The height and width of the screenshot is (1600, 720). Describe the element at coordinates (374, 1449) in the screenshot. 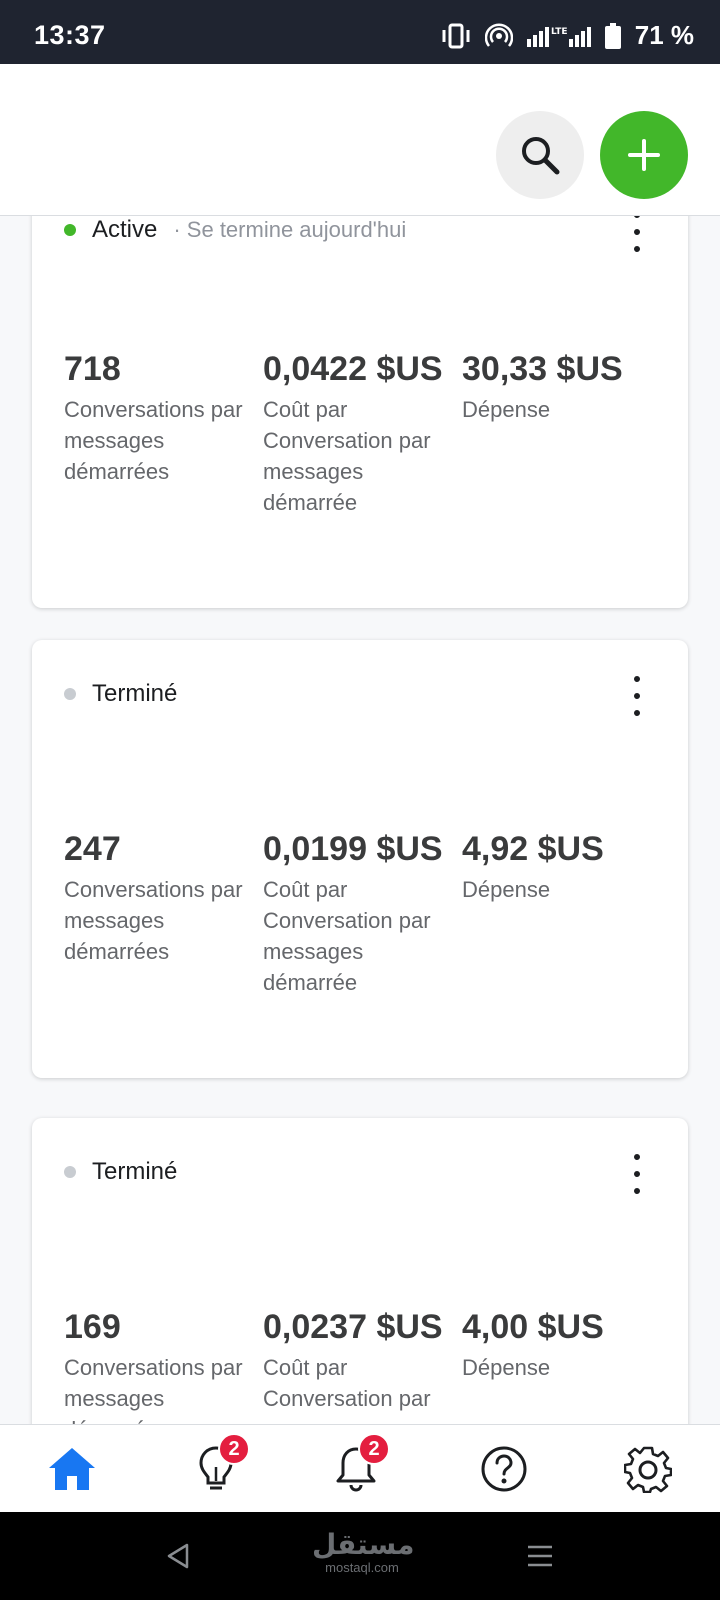

I see `notifications-badge: 2` at that location.